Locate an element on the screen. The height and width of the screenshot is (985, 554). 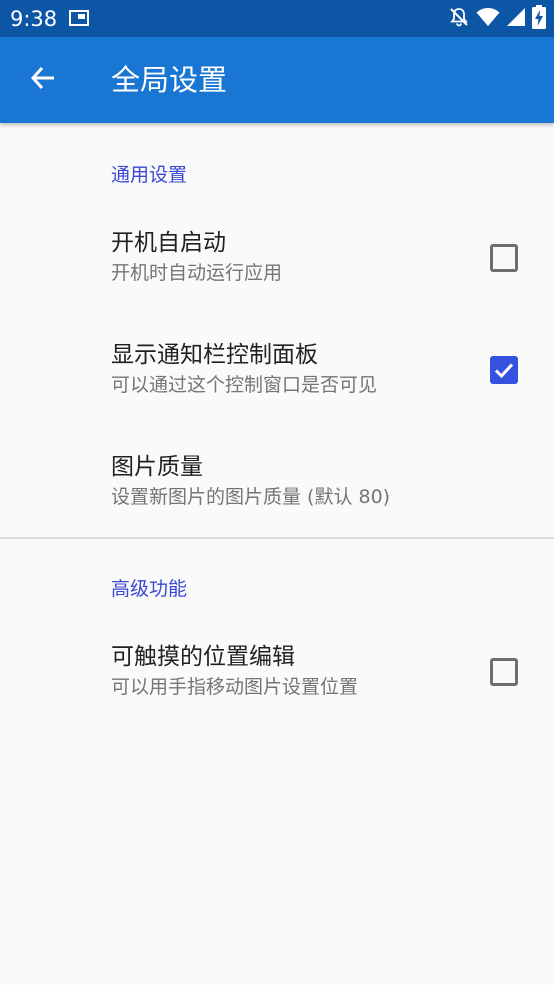
section-divider is located at coordinates (277, 538).